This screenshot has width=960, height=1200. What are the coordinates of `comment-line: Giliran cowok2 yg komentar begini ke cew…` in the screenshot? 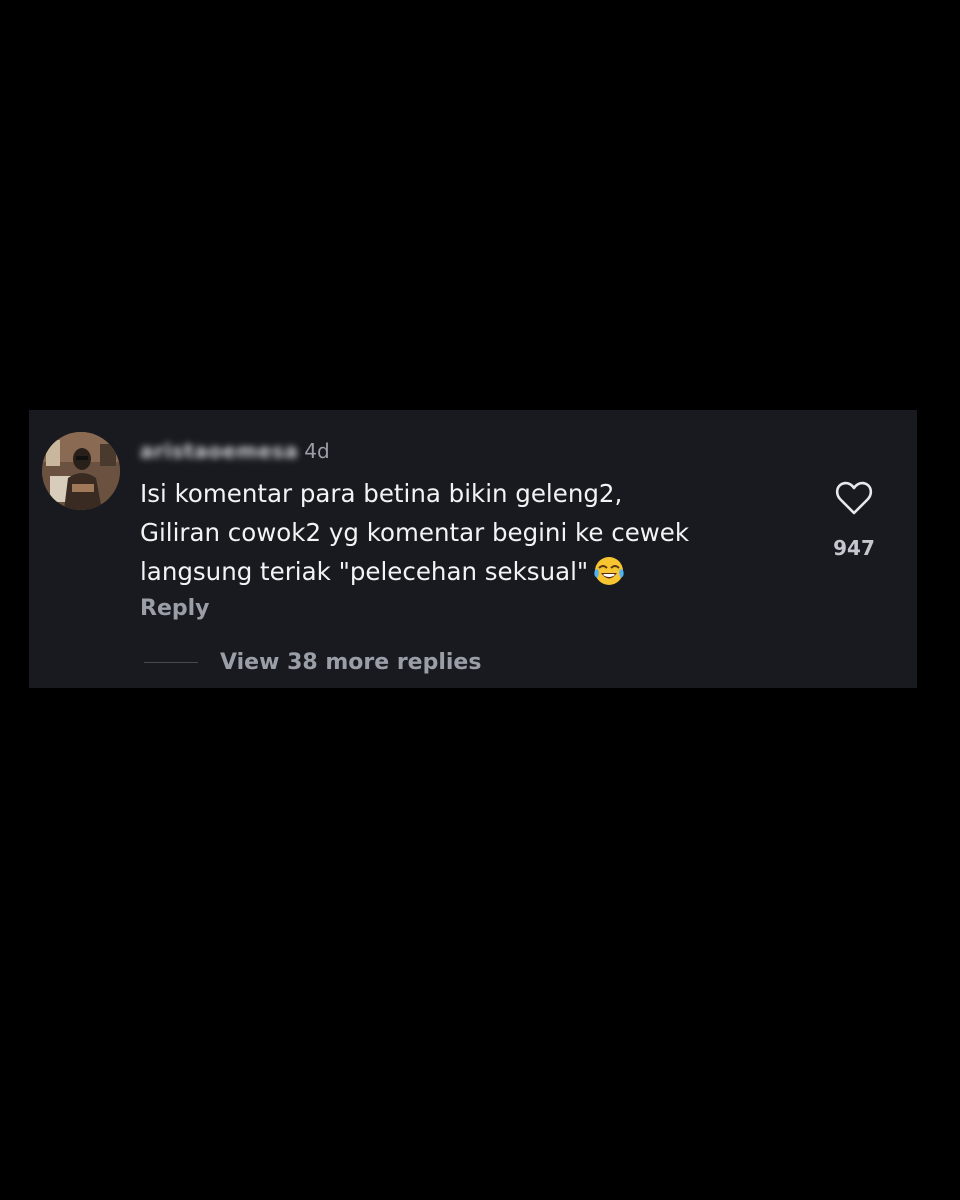 It's located at (415, 532).